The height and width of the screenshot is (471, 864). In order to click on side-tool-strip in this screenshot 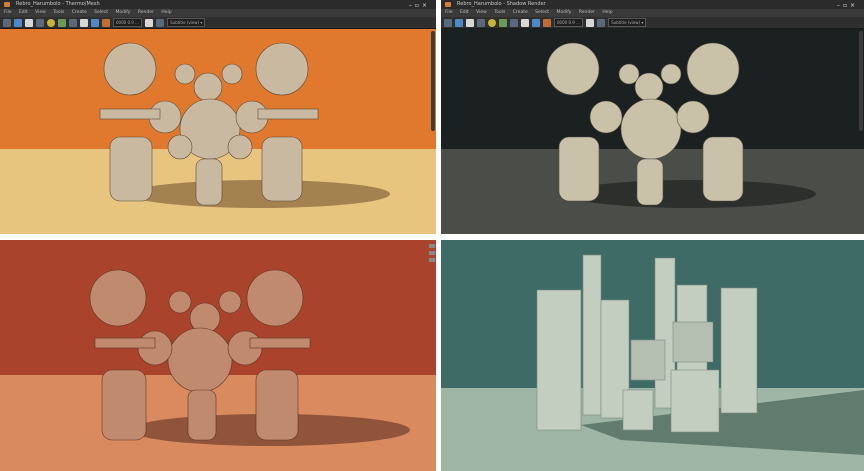, I will do `click(432, 254)`.